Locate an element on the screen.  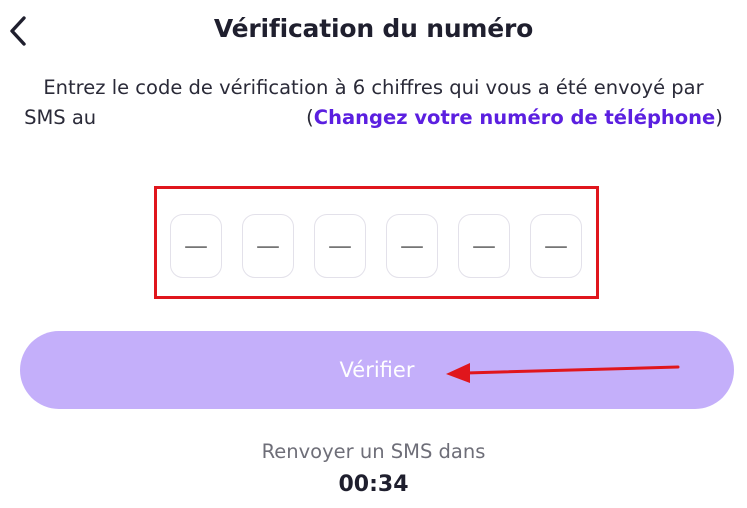
paren-open: ( is located at coordinates (310, 117).